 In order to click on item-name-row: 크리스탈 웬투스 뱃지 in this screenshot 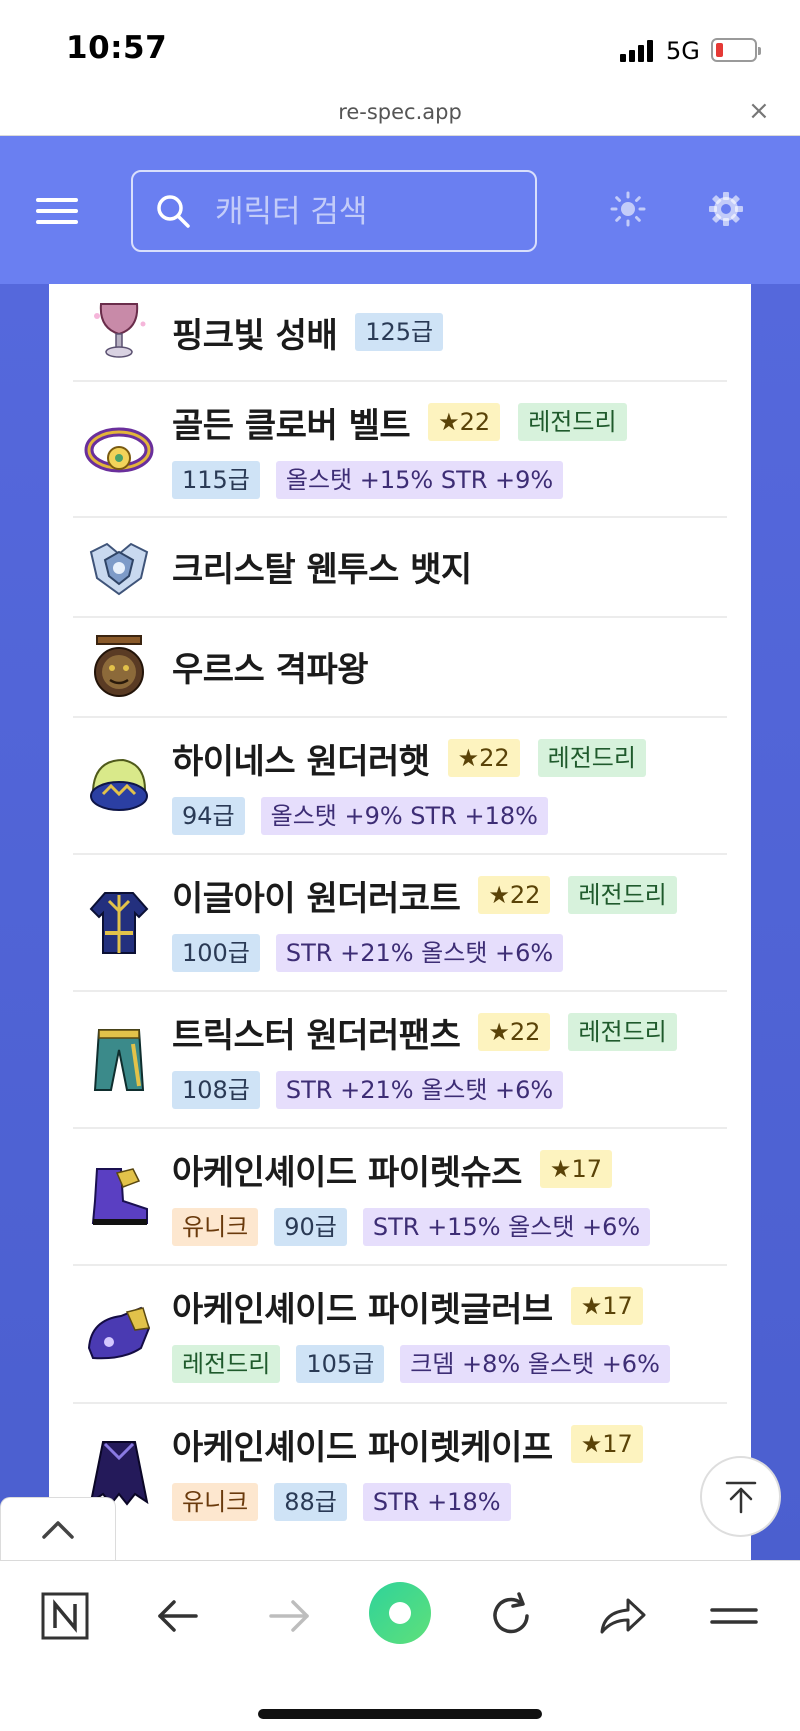, I will do `click(322, 567)`.